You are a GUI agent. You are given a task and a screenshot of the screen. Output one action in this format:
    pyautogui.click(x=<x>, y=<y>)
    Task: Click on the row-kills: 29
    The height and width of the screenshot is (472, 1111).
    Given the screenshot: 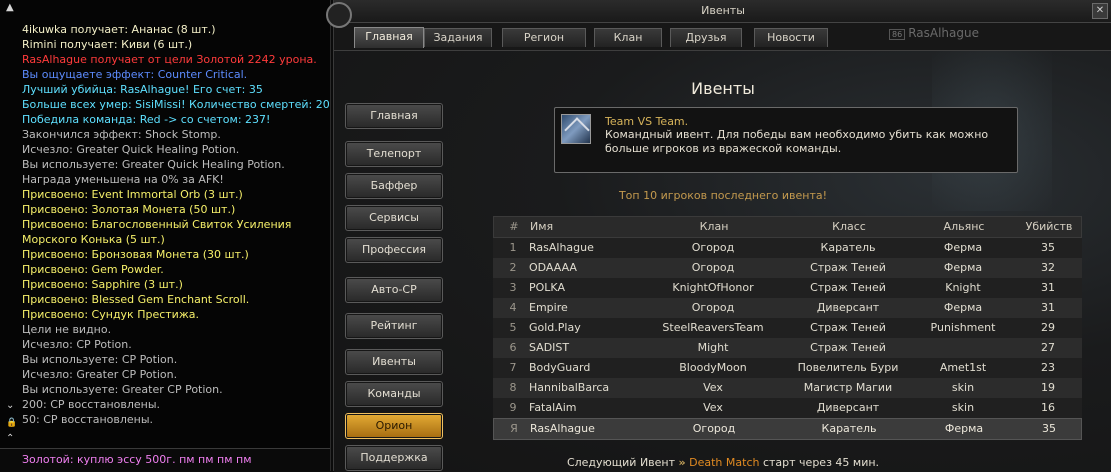 What is the action you would take?
    pyautogui.click(x=1048, y=327)
    